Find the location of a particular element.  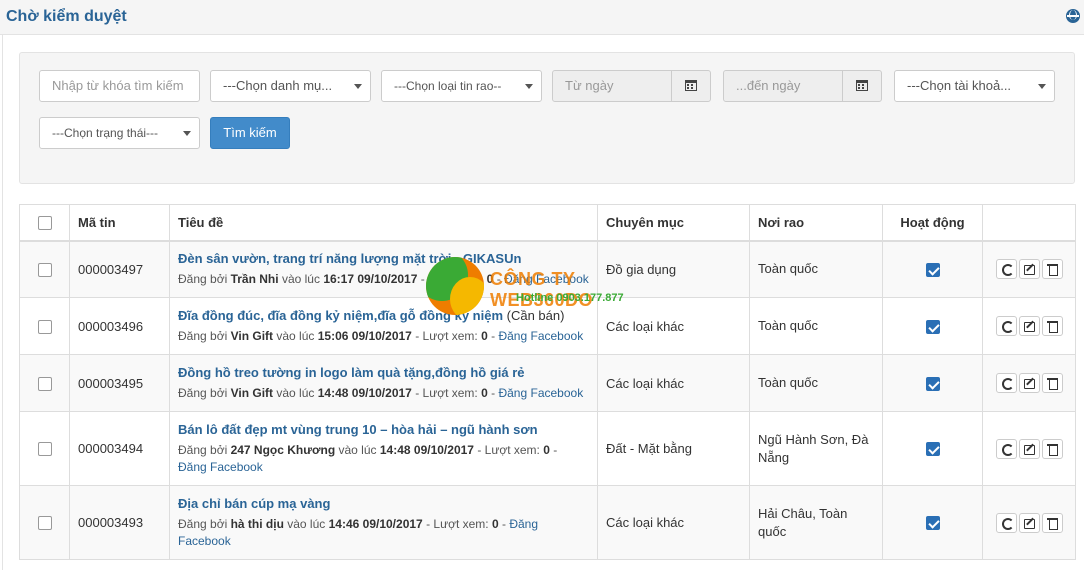

listing-location: Ngũ Hành Sơn, Đà Nẵng is located at coordinates (816, 448).